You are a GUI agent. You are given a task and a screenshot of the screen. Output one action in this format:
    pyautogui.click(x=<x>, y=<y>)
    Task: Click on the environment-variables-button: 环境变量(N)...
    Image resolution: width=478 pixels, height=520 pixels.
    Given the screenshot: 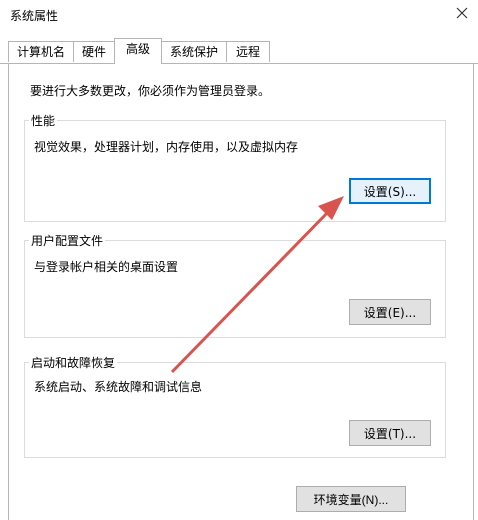 What is the action you would take?
    pyautogui.click(x=351, y=499)
    